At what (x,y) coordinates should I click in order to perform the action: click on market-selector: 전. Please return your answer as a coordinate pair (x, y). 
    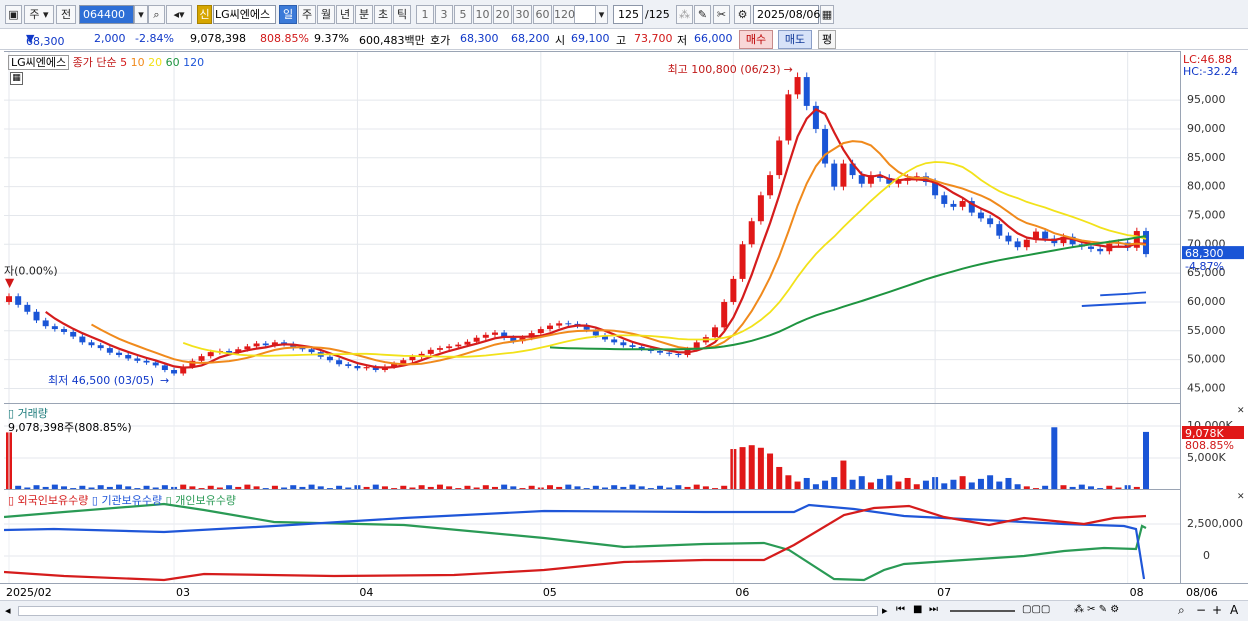
    Looking at the image, I should click on (66, 14).